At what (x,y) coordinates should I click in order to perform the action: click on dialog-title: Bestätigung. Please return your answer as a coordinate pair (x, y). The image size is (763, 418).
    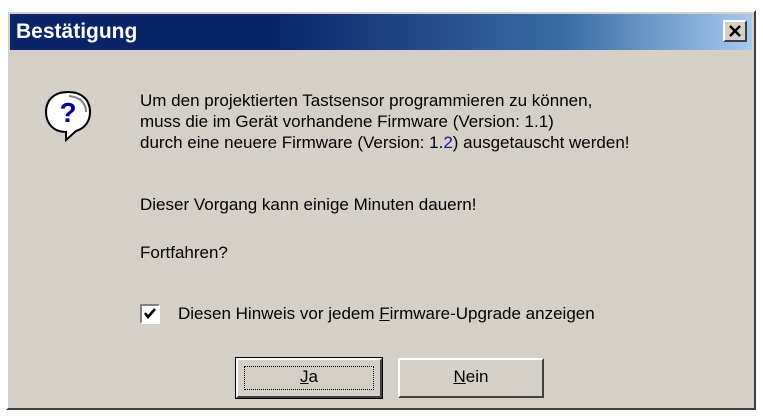
    Looking at the image, I should click on (77, 31).